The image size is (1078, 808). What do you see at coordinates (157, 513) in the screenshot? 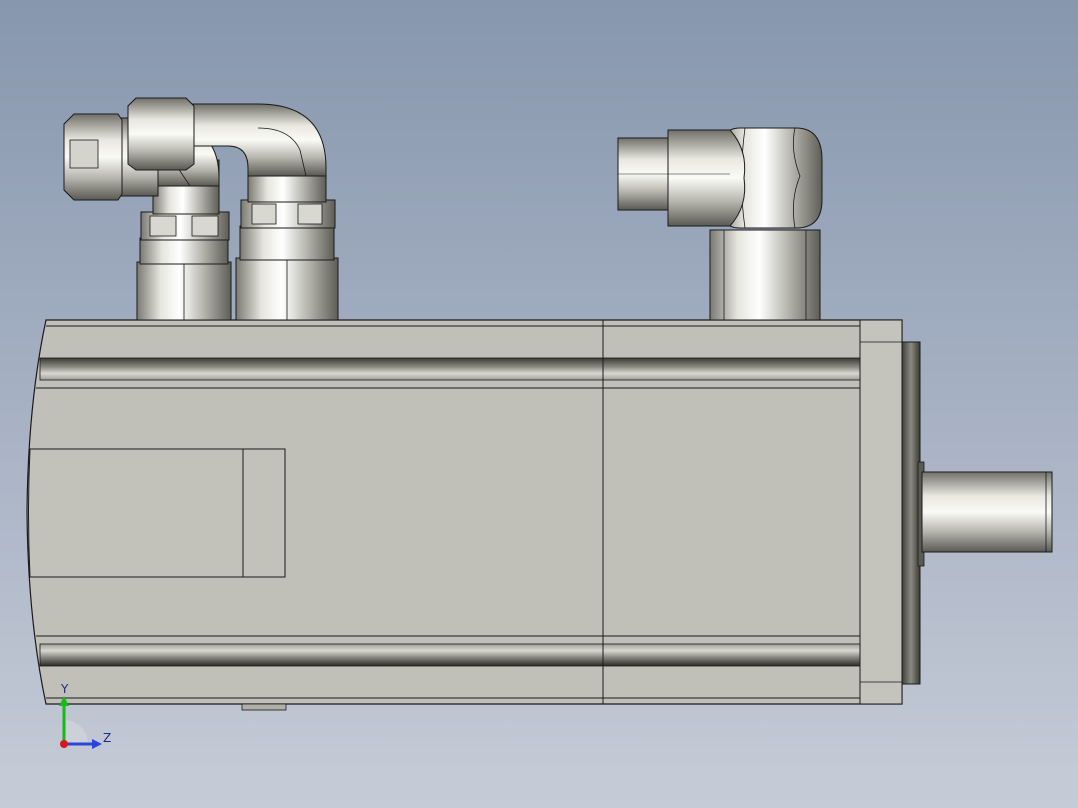
I see `nameplate` at bounding box center [157, 513].